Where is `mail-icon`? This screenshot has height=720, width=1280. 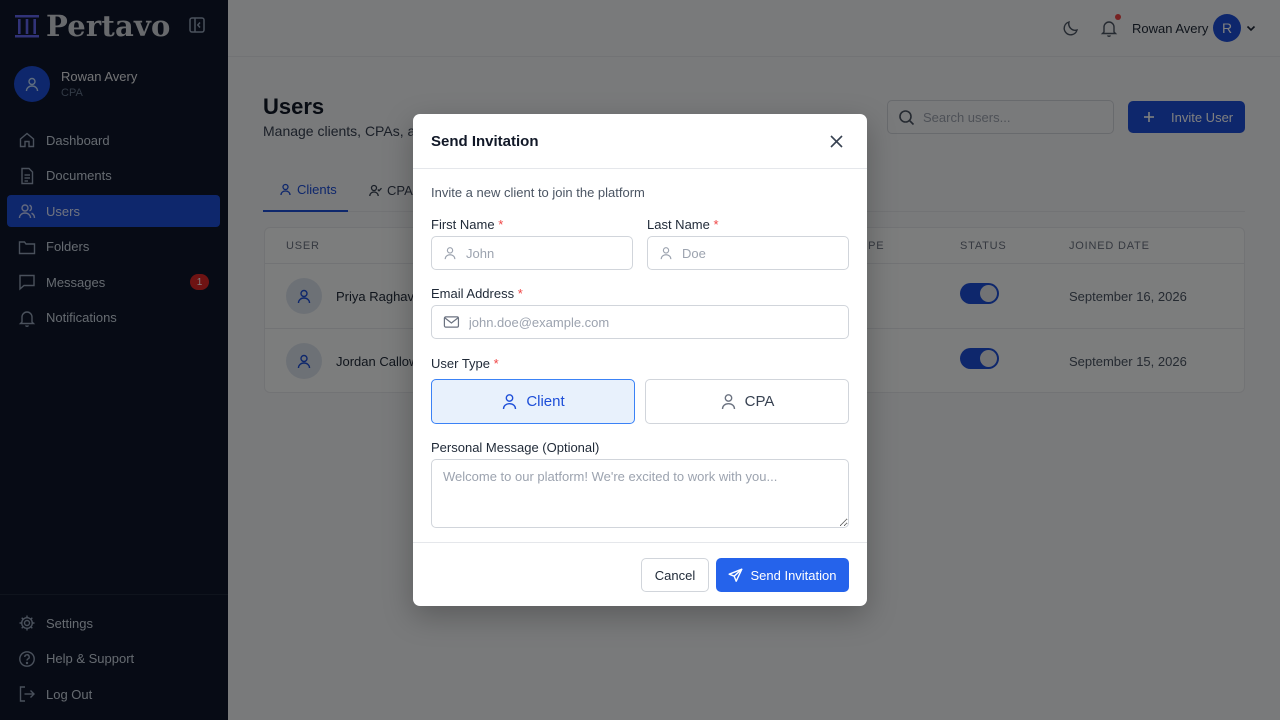 mail-icon is located at coordinates (451, 322).